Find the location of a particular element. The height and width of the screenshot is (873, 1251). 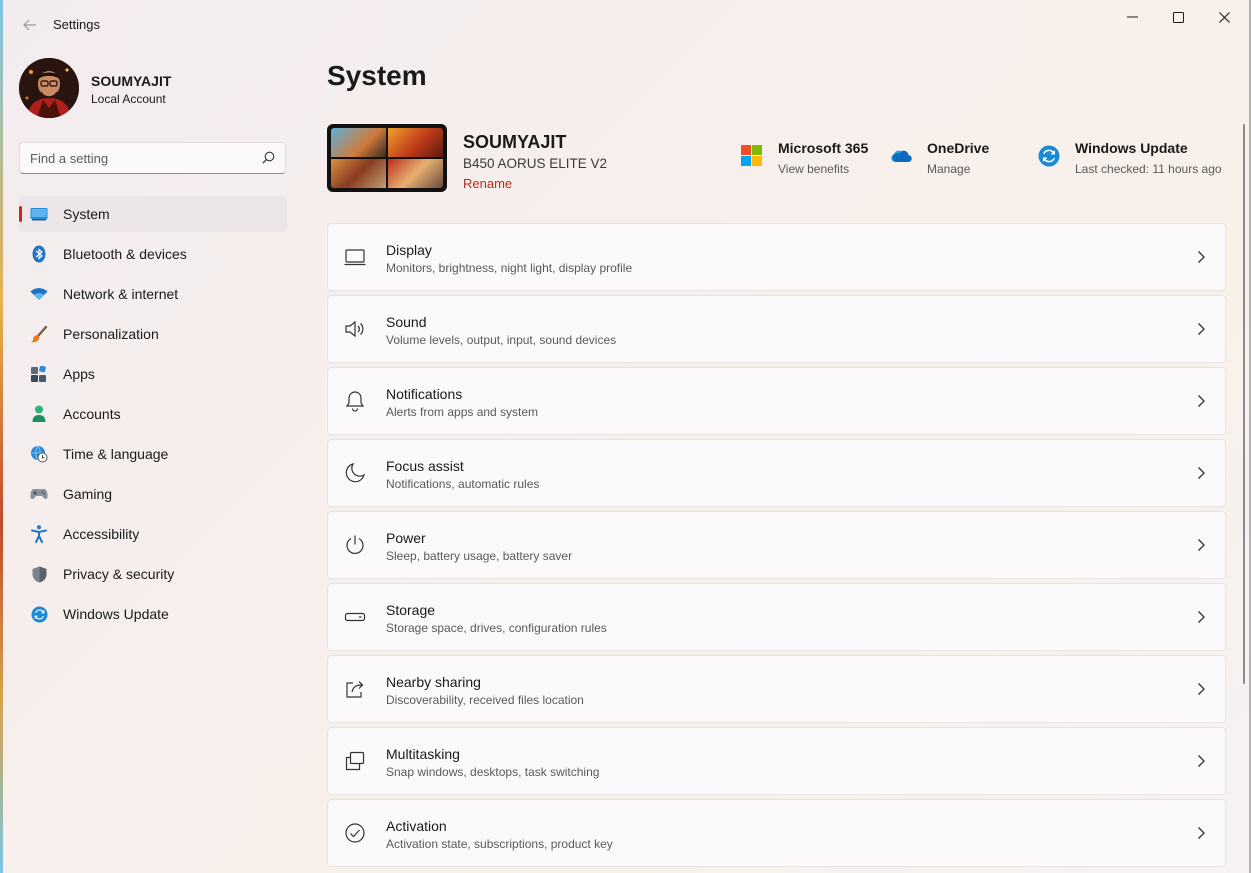

bluetooth-icon is located at coordinates (39, 254).